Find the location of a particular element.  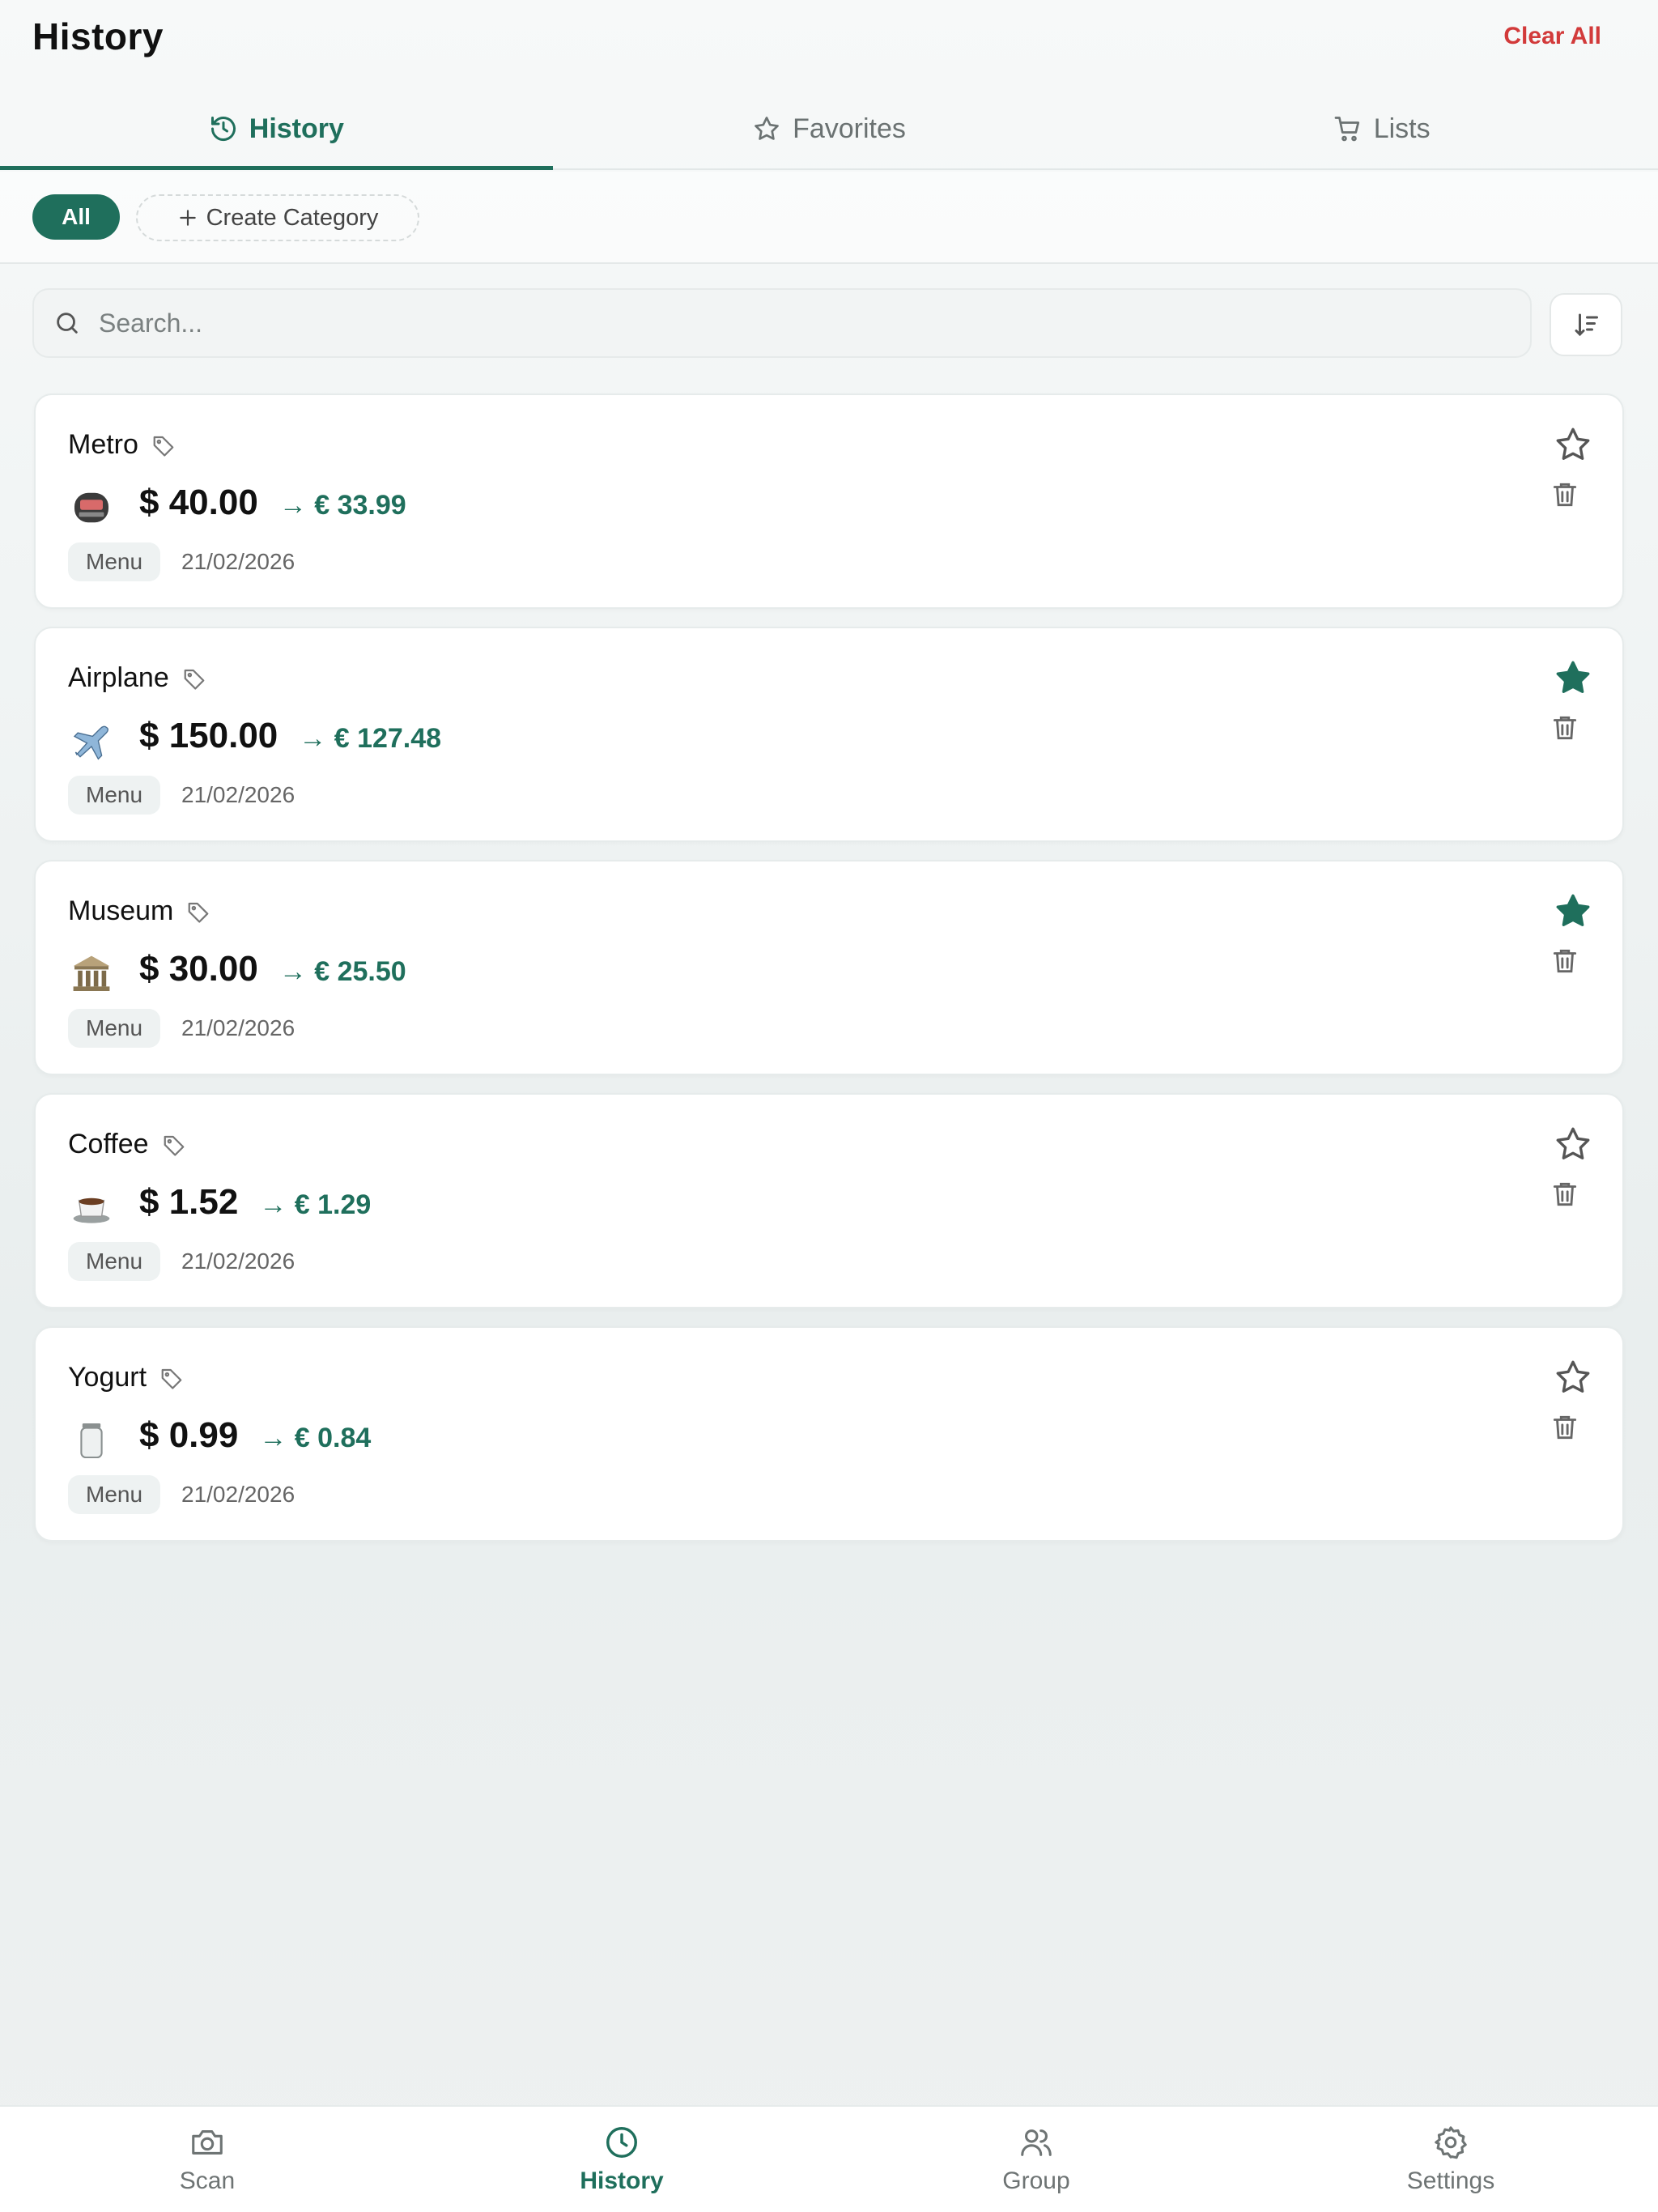

category-filter-bar: All Create Category is located at coordinates (829, 218).